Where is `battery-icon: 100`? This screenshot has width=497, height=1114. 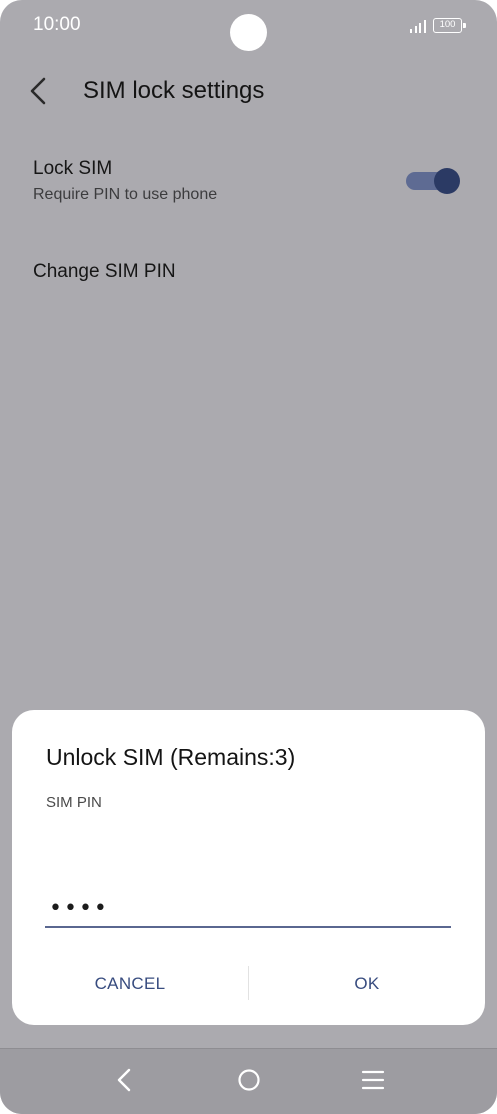 battery-icon: 100 is located at coordinates (447, 25).